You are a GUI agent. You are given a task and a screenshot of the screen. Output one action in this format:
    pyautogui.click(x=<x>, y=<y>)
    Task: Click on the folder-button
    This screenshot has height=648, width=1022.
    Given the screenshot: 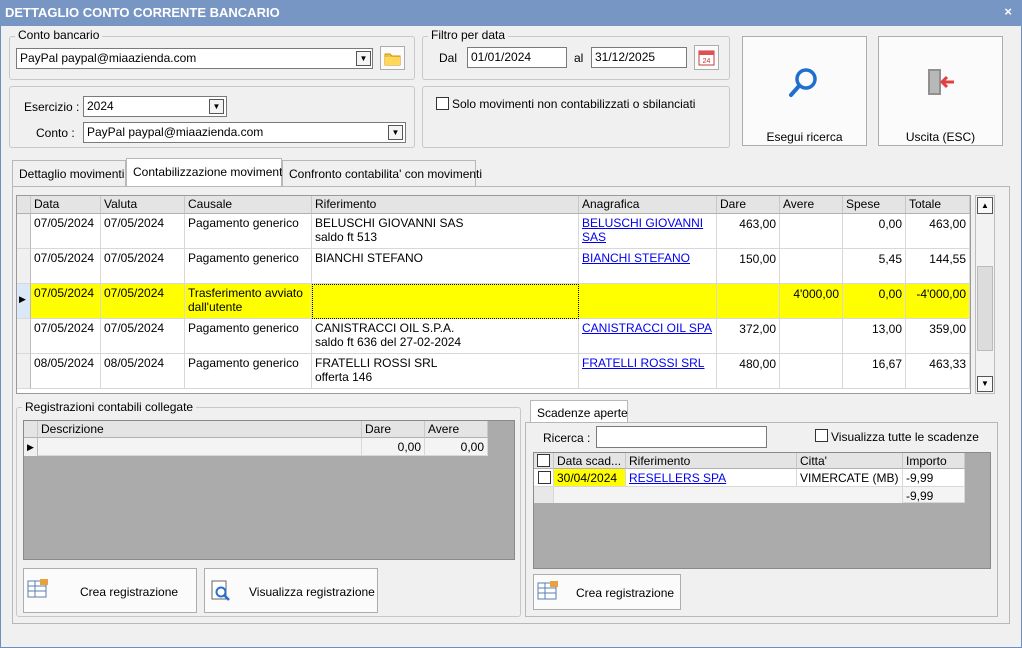 What is the action you would take?
    pyautogui.click(x=392, y=58)
    